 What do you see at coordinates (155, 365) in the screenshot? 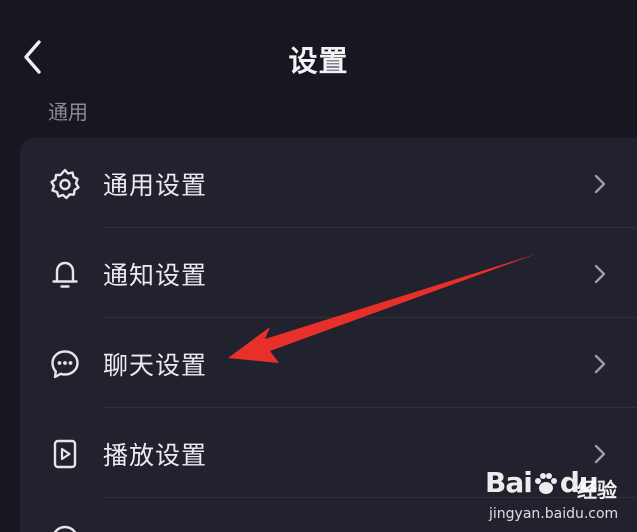
I see `settings-item-label: 聊天设置` at bounding box center [155, 365].